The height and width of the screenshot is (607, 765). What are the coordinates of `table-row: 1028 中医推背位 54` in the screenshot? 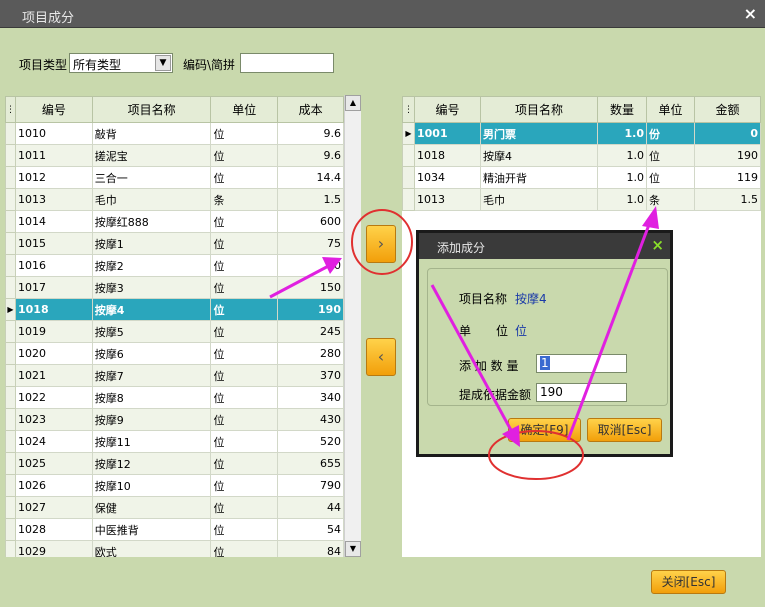 It's located at (174, 529).